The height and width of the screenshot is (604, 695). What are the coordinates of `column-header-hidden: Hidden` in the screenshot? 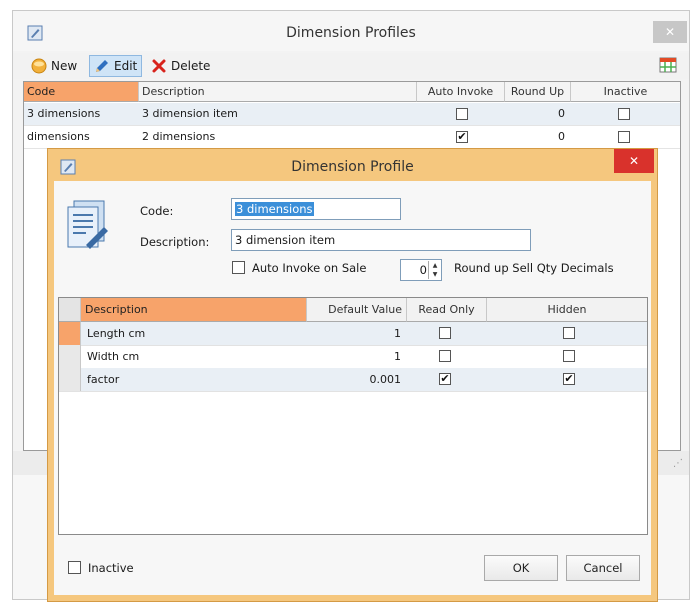 It's located at (567, 310).